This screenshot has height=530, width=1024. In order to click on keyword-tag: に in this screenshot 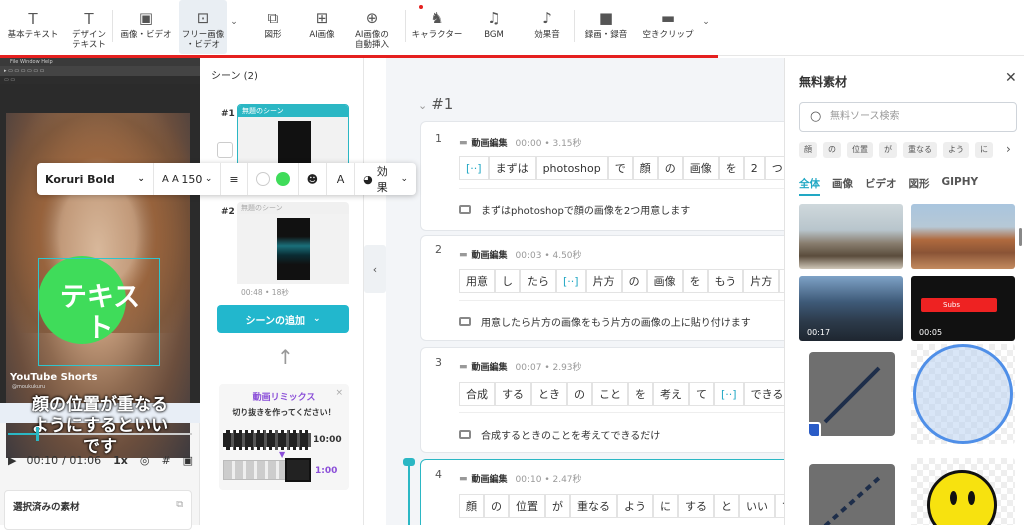, I will do `click(984, 150)`.